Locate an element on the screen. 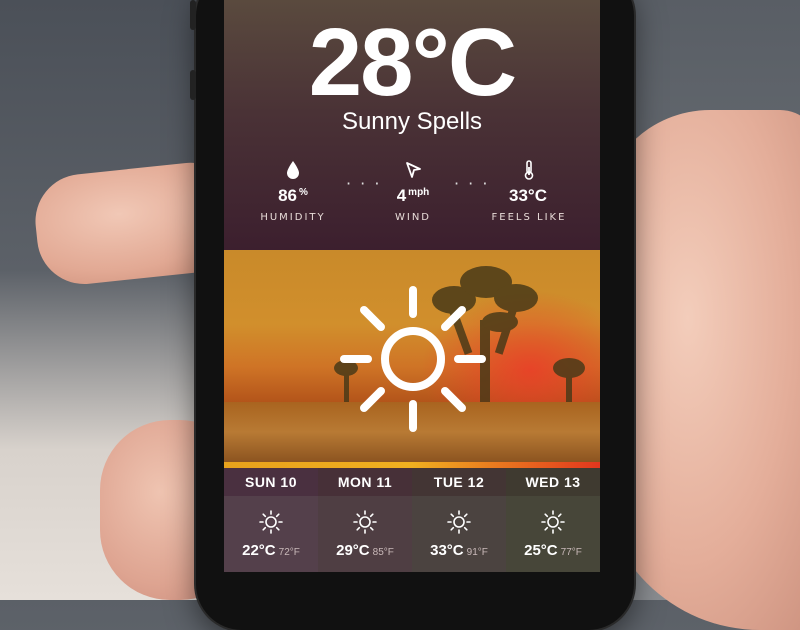 The image size is (800, 630). water-drop-icon is located at coordinates (293, 170).